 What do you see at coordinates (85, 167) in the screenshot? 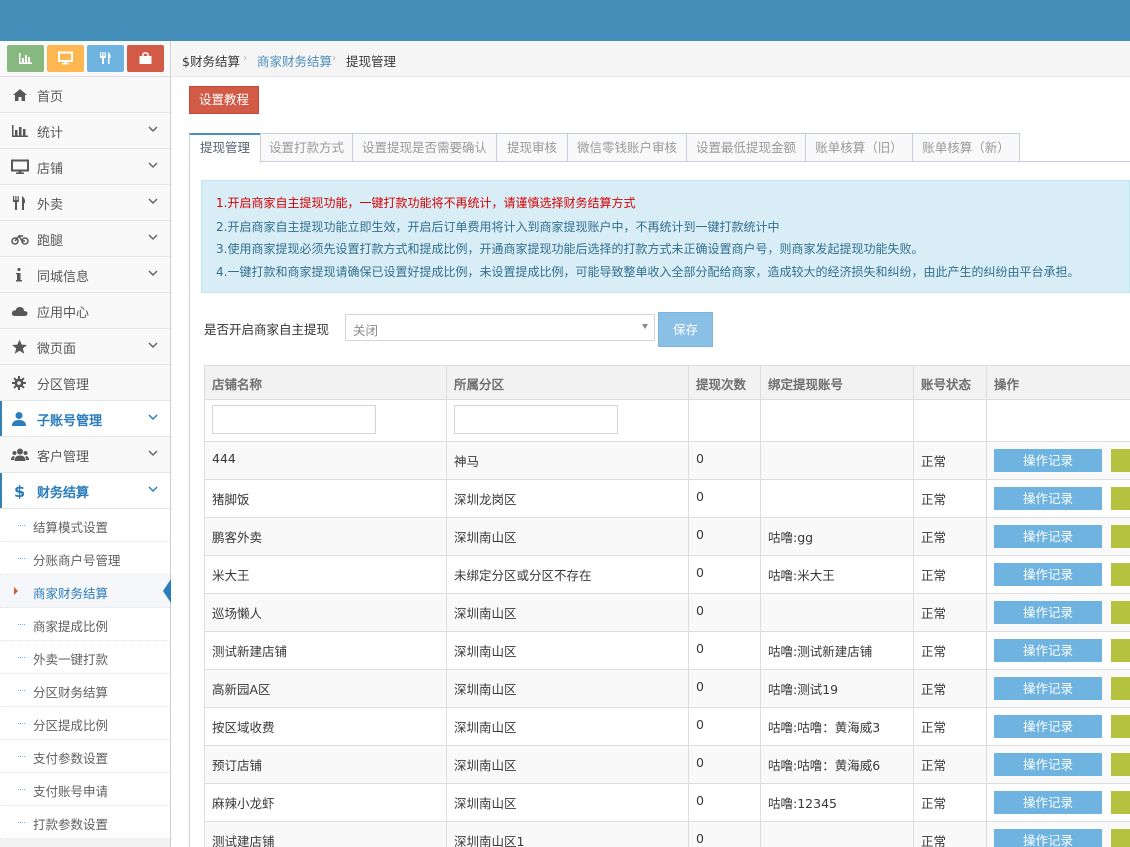
I see `sidebar-item-shop: 店铺` at bounding box center [85, 167].